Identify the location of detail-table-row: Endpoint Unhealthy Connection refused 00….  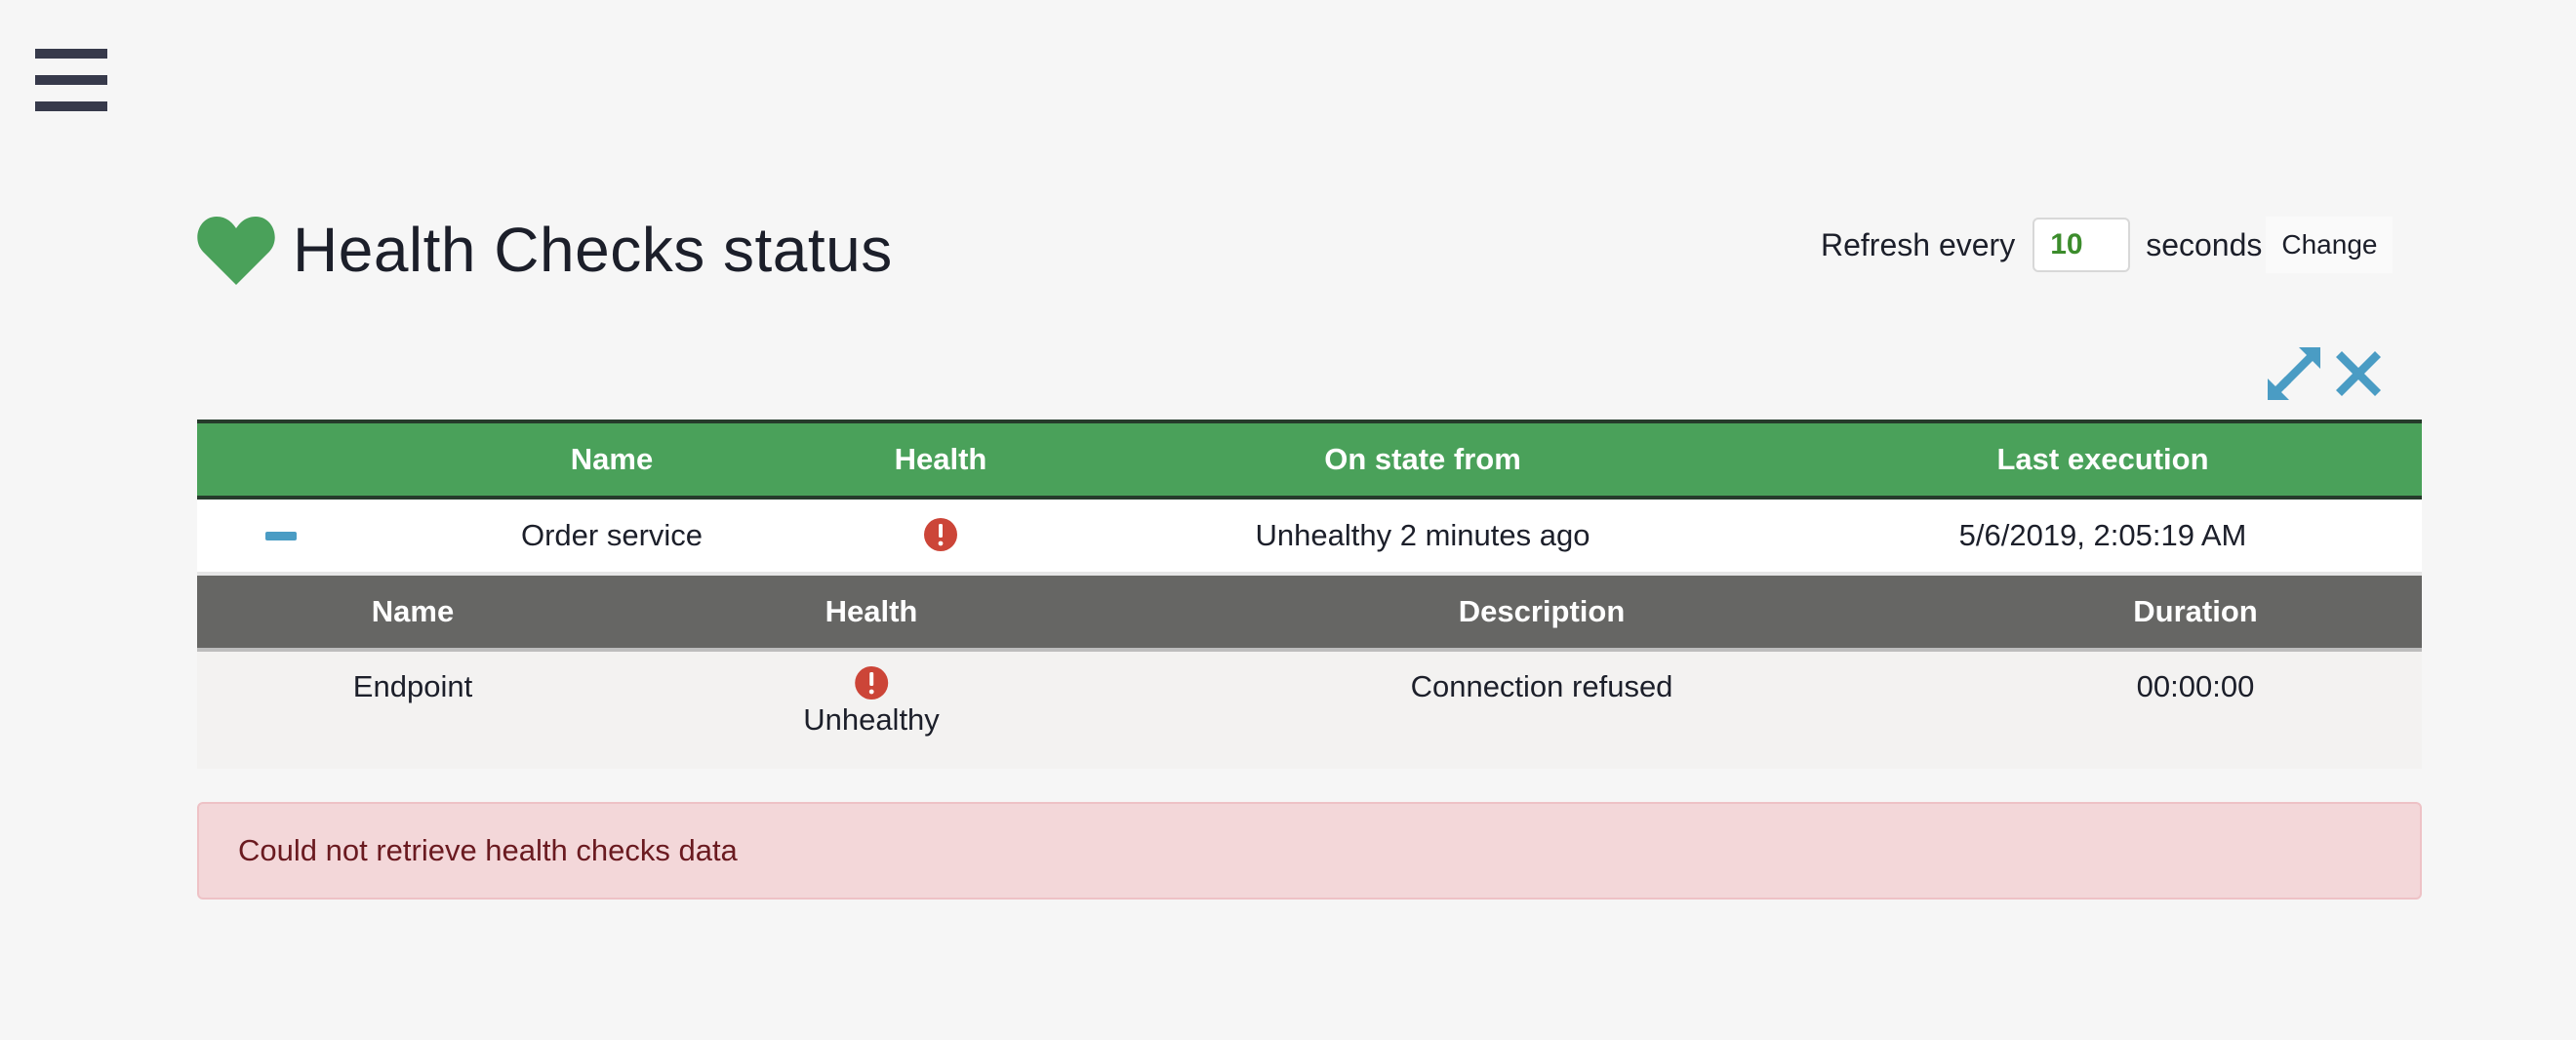
(1309, 710).